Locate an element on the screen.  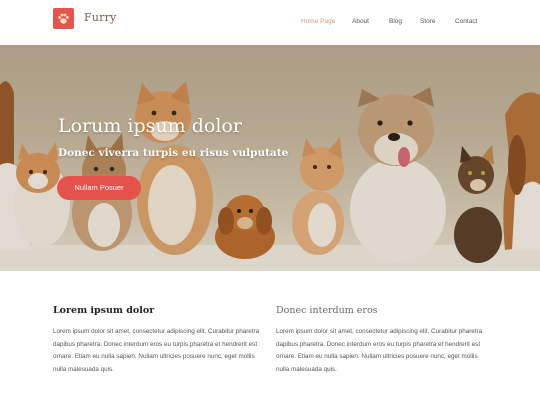
nav-contact: Contact is located at coordinates (466, 21).